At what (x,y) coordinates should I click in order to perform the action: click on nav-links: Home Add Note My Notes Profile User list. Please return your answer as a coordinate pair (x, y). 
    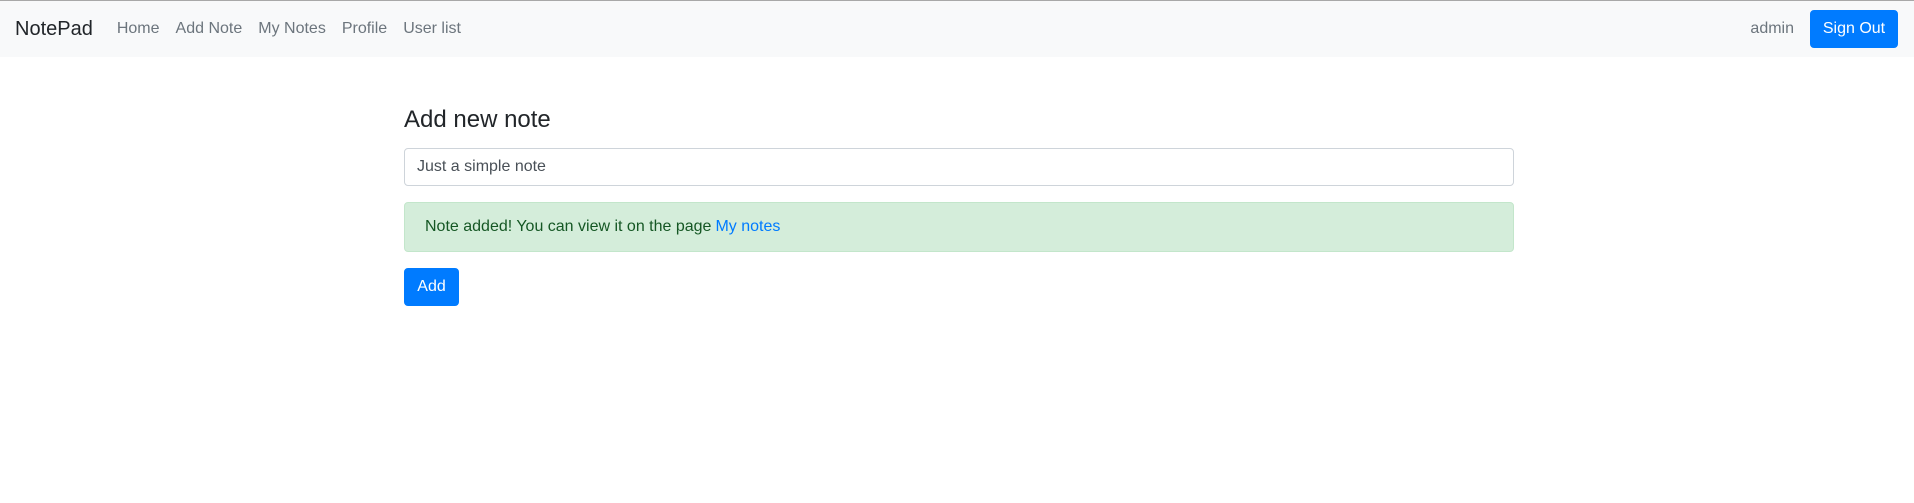
    Looking at the image, I should click on (297, 29).